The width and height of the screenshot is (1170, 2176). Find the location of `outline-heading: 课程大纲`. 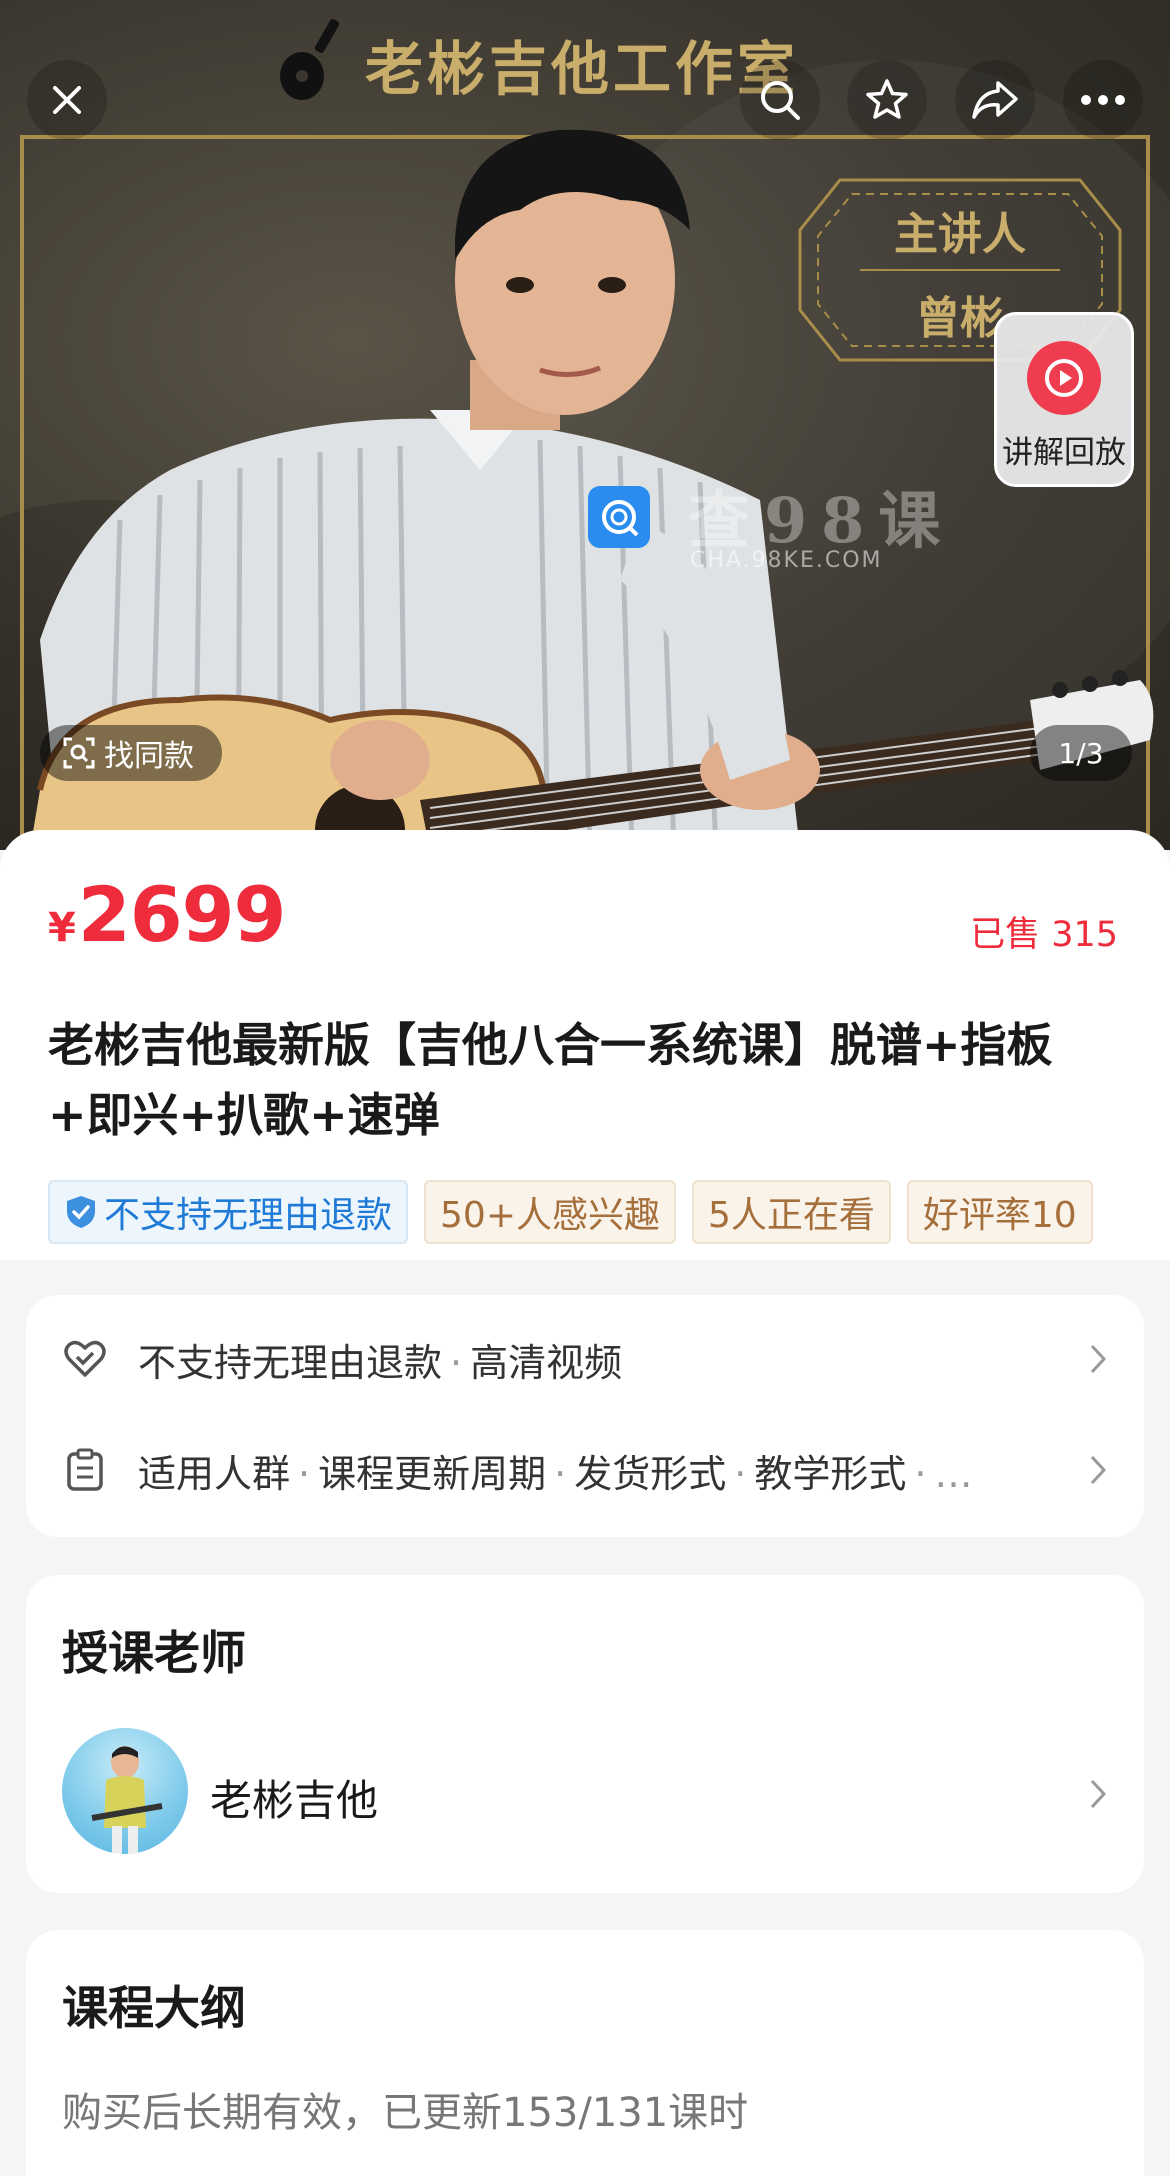

outline-heading: 课程大纲 is located at coordinates (154, 2008).